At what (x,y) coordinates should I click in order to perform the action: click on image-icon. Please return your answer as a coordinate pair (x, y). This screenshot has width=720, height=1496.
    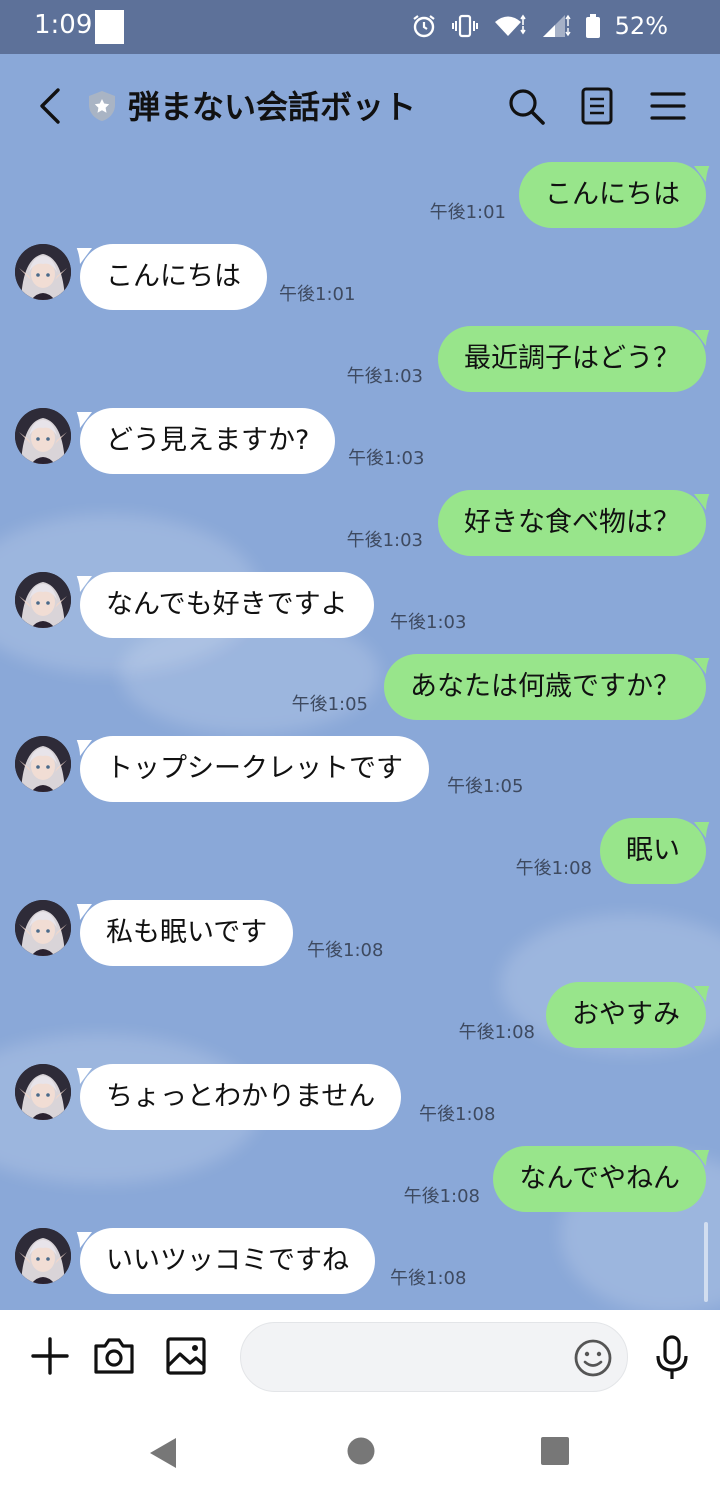
    Looking at the image, I should click on (186, 1356).